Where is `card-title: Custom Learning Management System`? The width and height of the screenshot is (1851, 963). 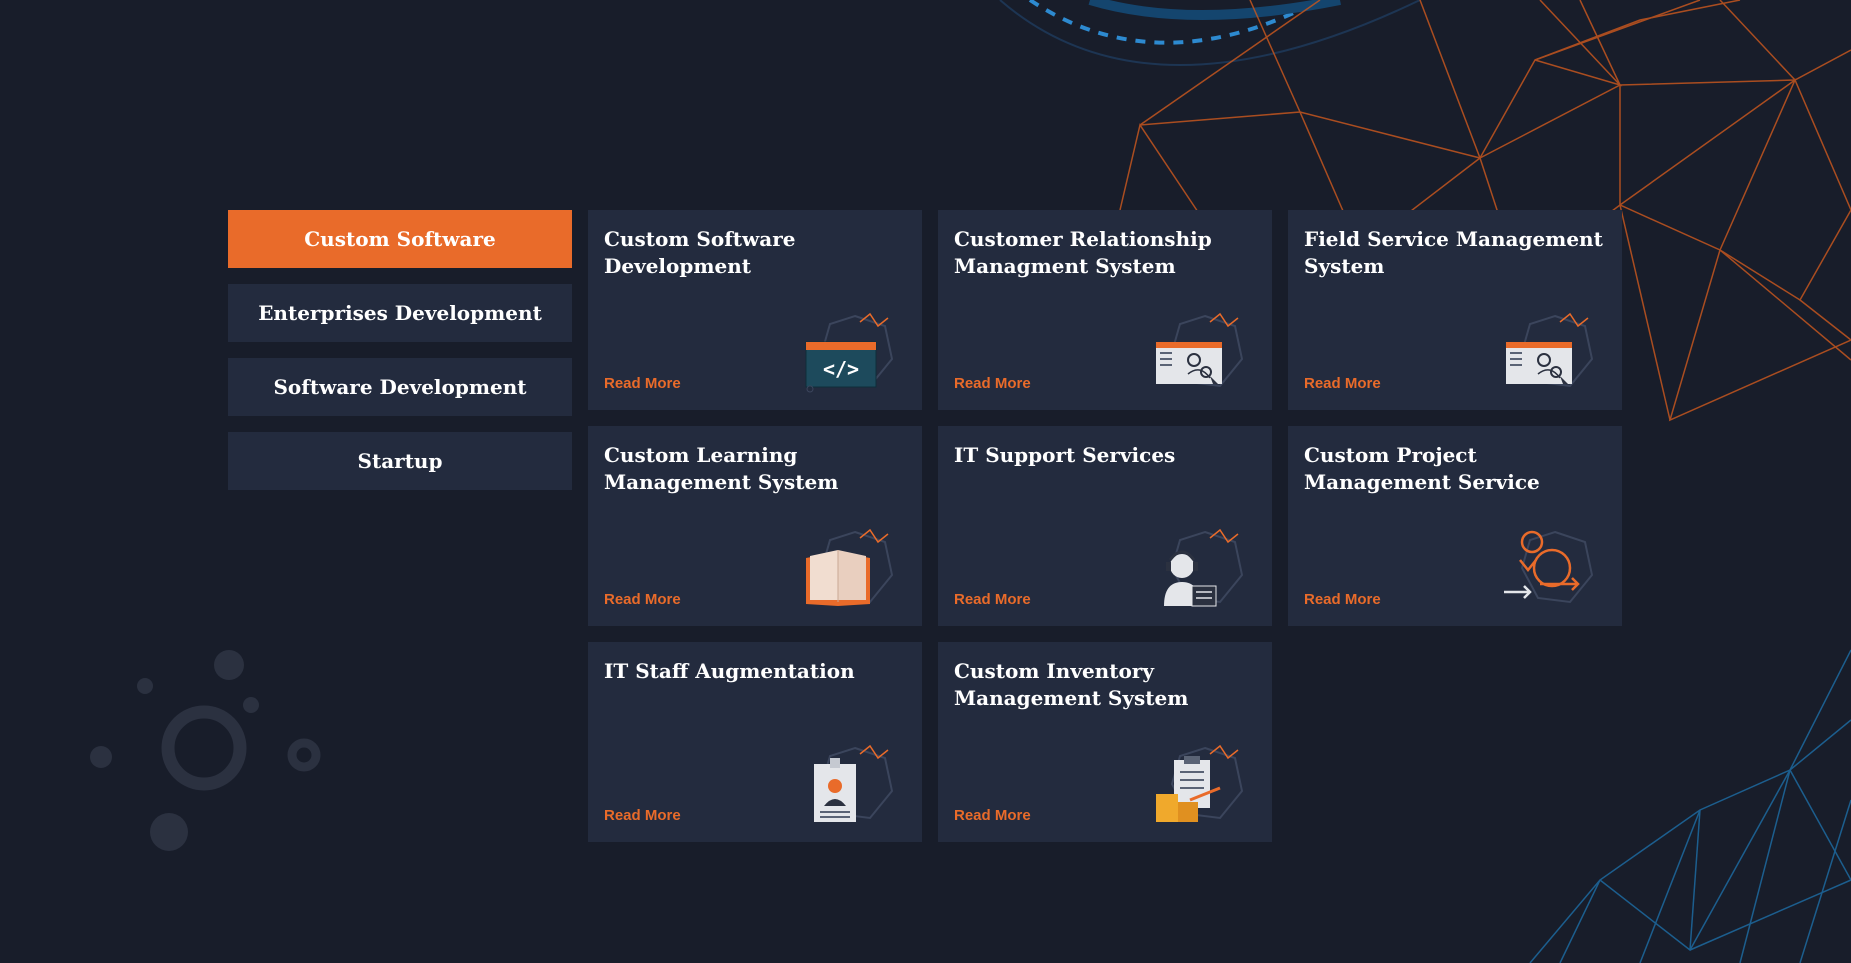
card-title: Custom Learning Management System is located at coordinates (721, 468).